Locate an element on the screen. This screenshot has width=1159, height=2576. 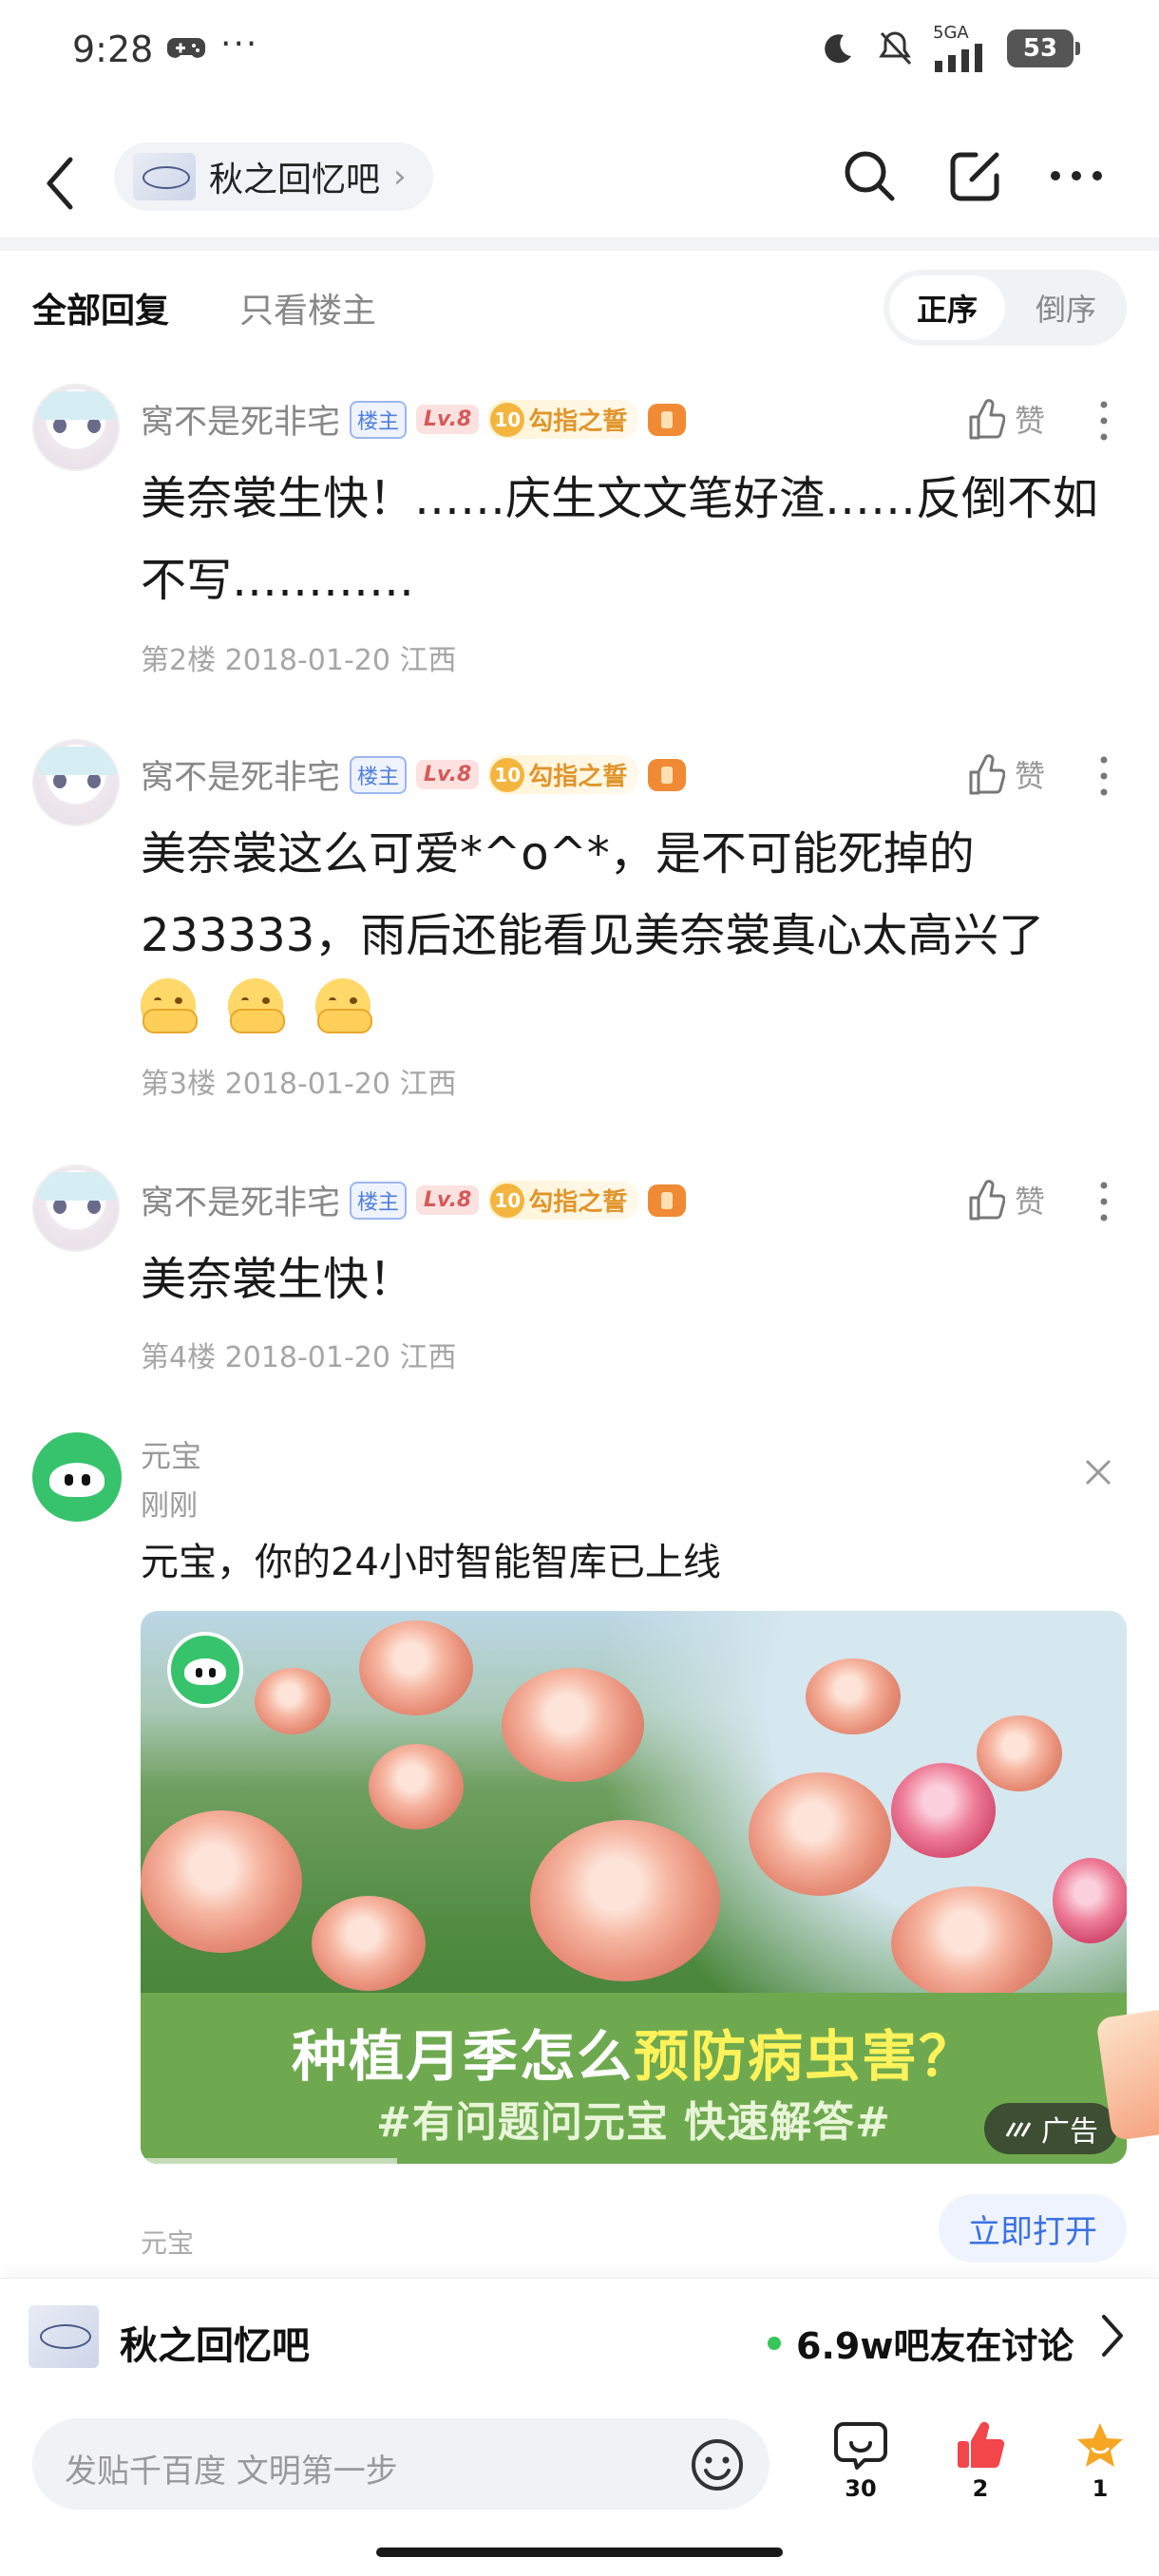
ad-banner: 种植月季怎么预防病虫害？ #有问题问元宝 快速解答# is located at coordinates (634, 2078).